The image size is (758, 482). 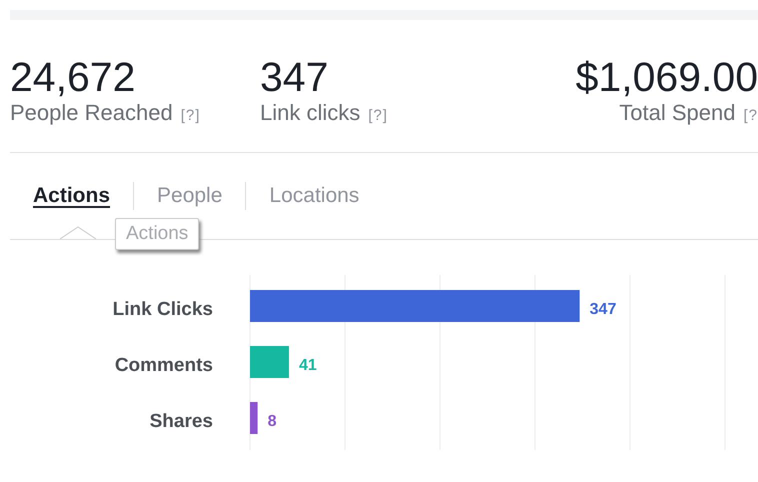 I want to click on value-label: 347, so click(x=603, y=309).